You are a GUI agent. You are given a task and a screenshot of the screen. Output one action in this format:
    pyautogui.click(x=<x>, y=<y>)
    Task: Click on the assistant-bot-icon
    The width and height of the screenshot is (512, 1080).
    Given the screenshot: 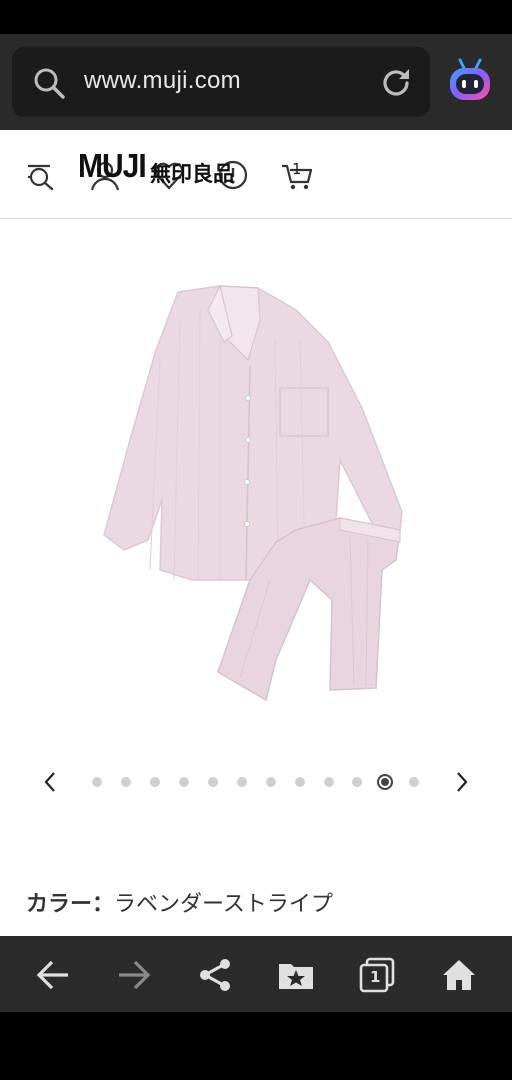 What is the action you would take?
    pyautogui.click(x=470, y=82)
    